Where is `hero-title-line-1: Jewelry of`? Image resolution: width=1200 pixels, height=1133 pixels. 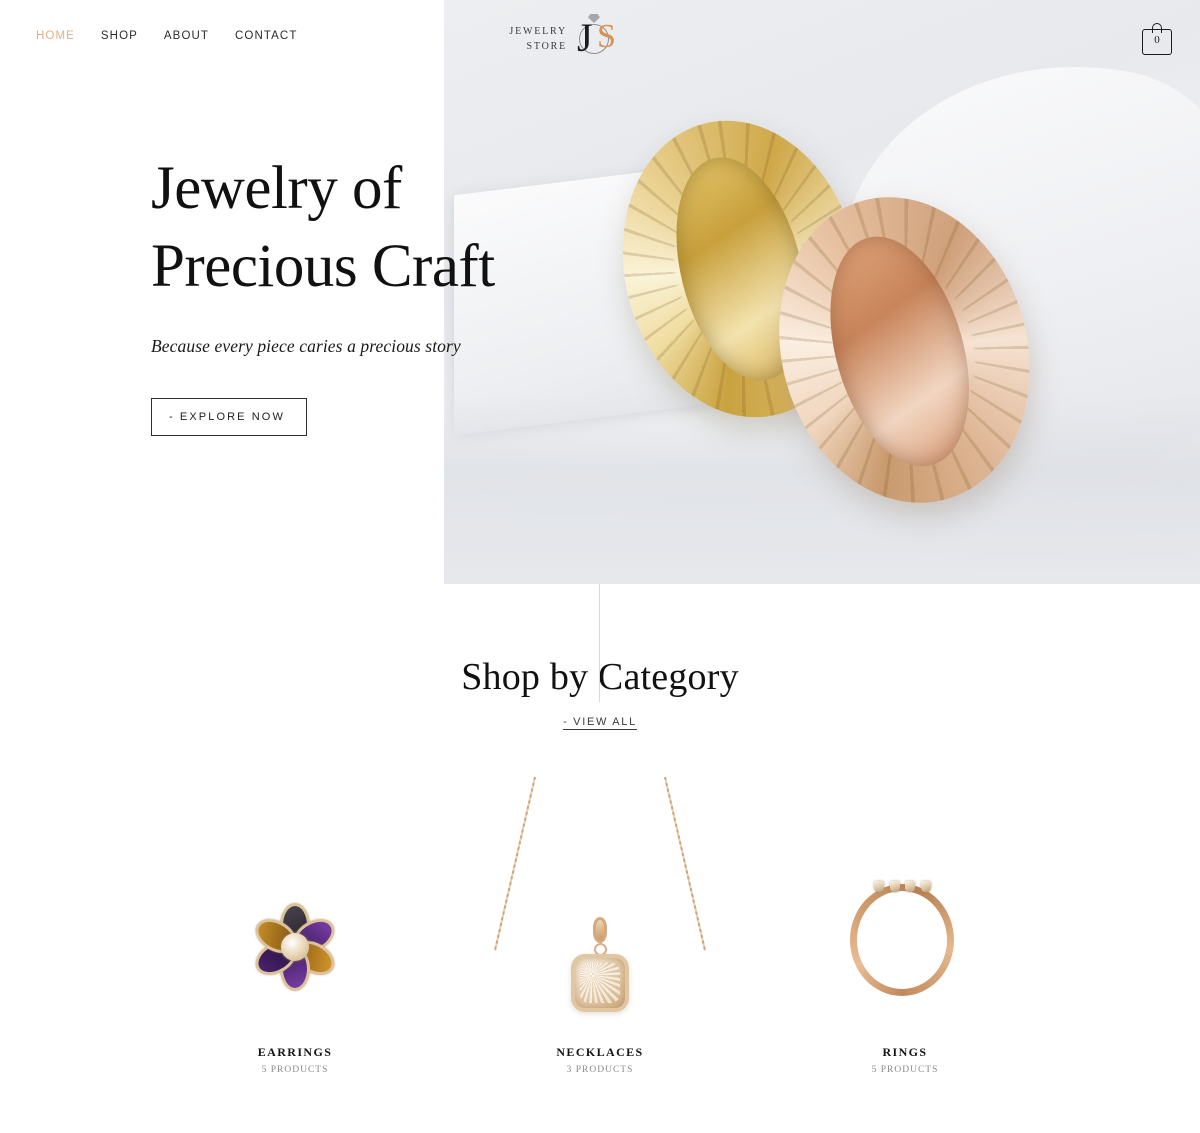 hero-title-line-1: Jewelry of is located at coordinates (276, 188).